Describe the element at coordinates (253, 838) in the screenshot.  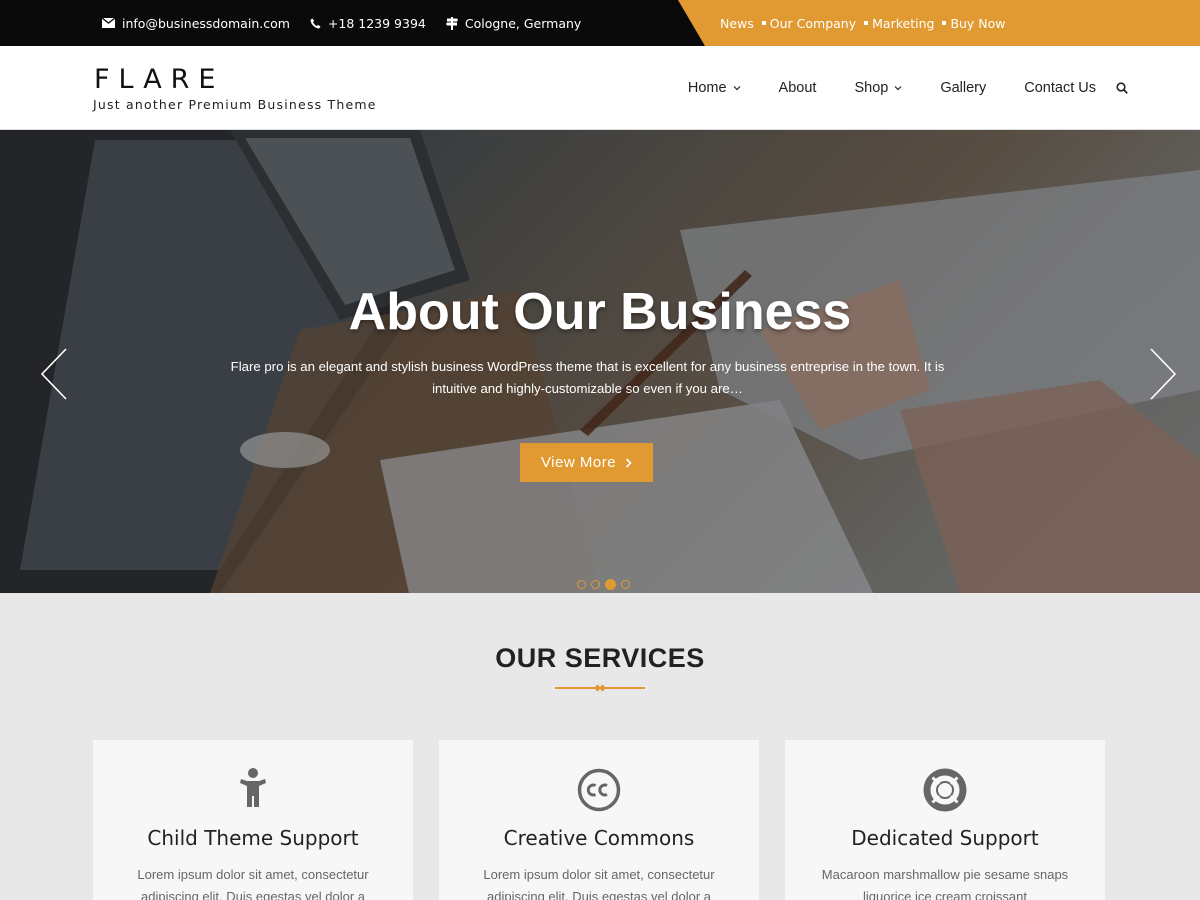
I see `card-title: Child Theme Support` at that location.